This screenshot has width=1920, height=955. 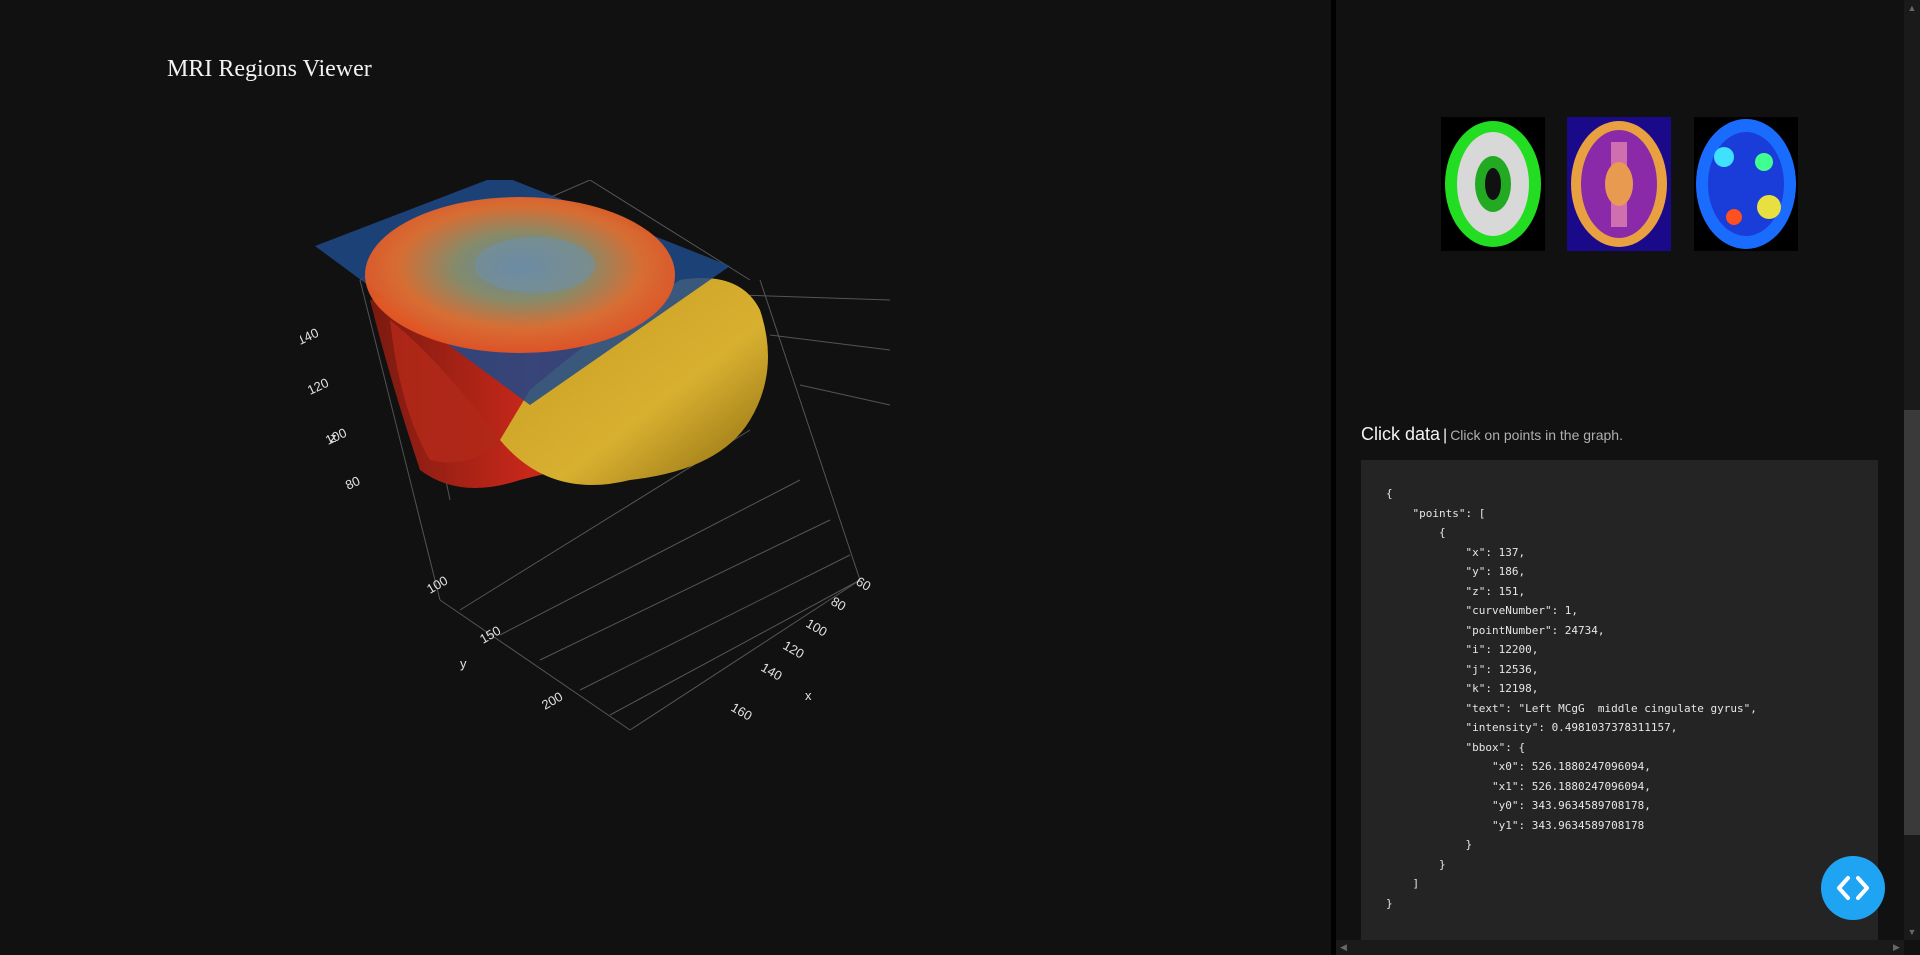 I want to click on x-tick: 160, so click(x=742, y=712).